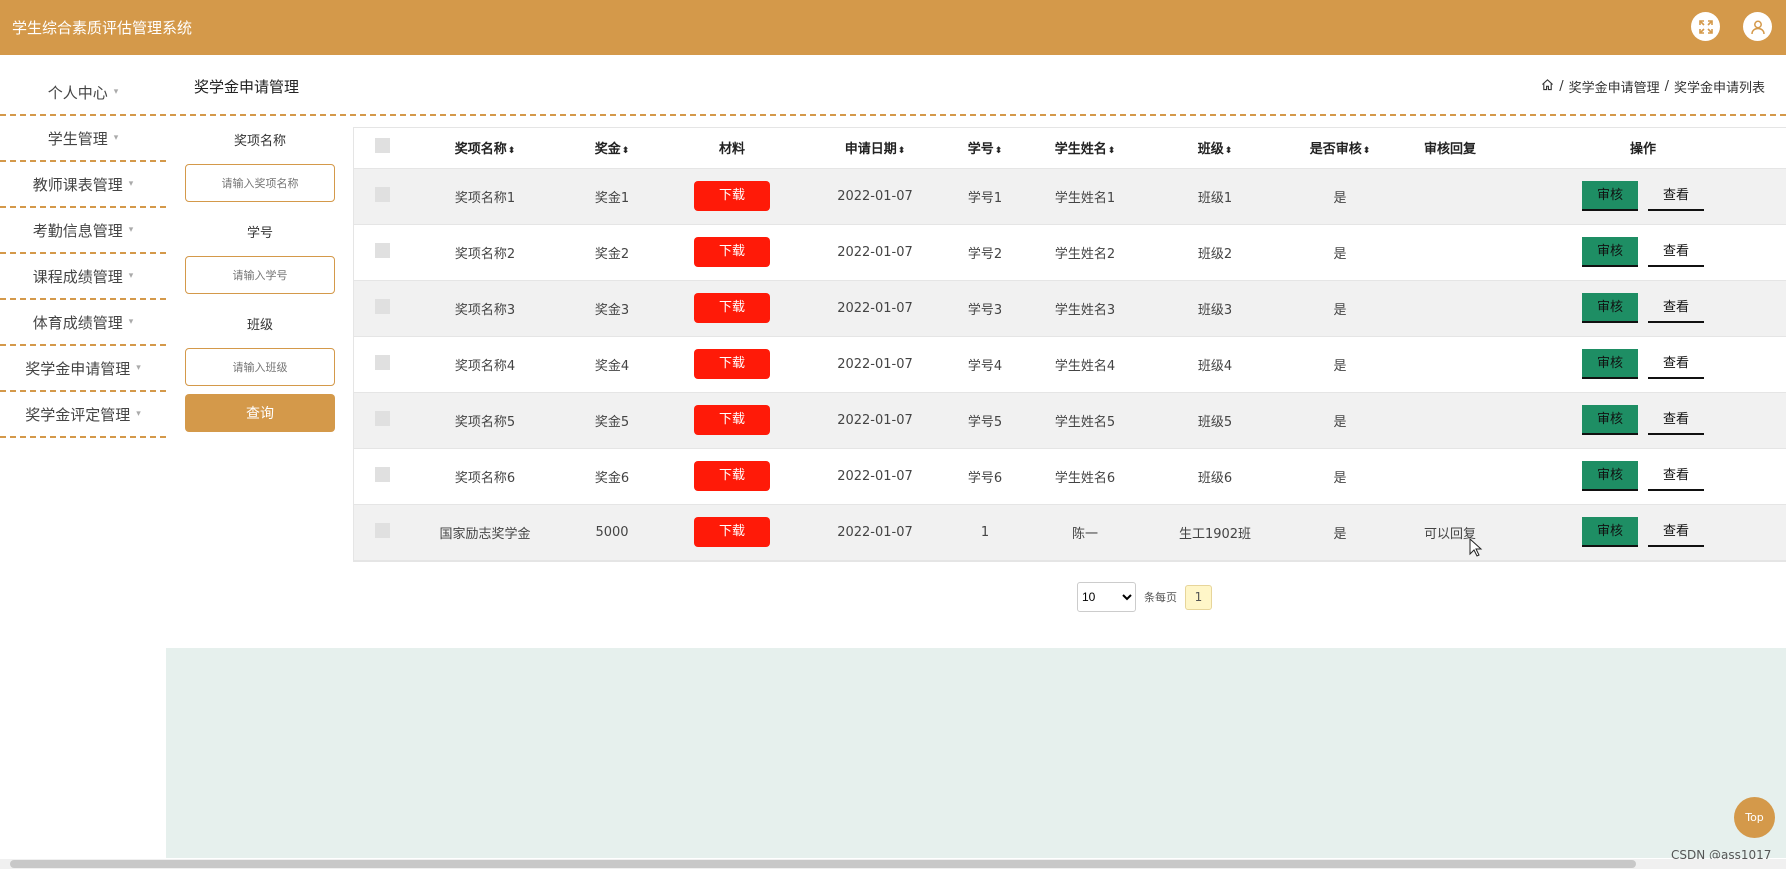 Image resolution: width=1786 pixels, height=869 pixels. What do you see at coordinates (485, 364) in the screenshot?
I see `cell-award-name: 奖项名称4` at bounding box center [485, 364].